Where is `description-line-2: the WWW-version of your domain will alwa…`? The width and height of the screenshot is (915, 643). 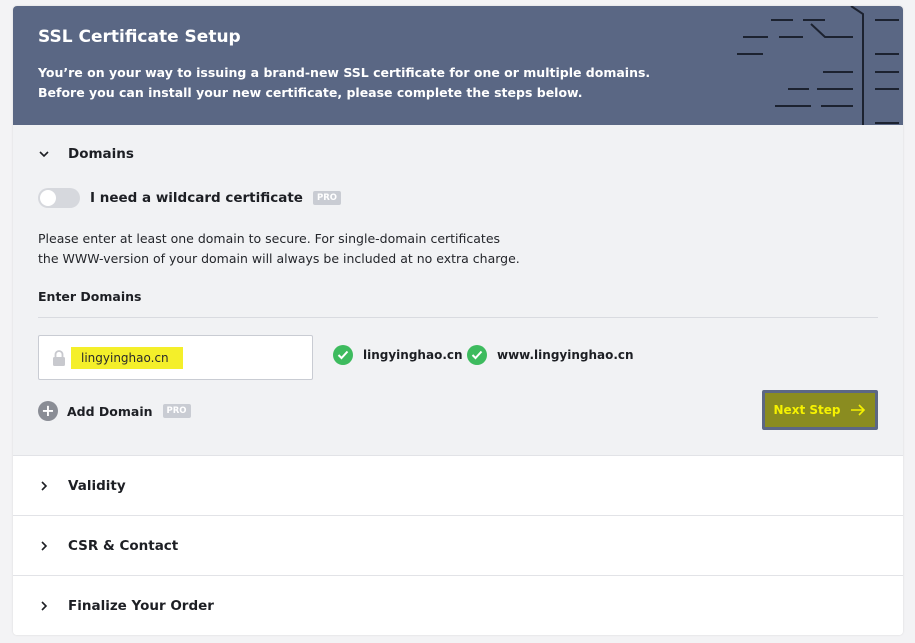
description-line-2: the WWW-version of your domain will alwa… is located at coordinates (279, 258).